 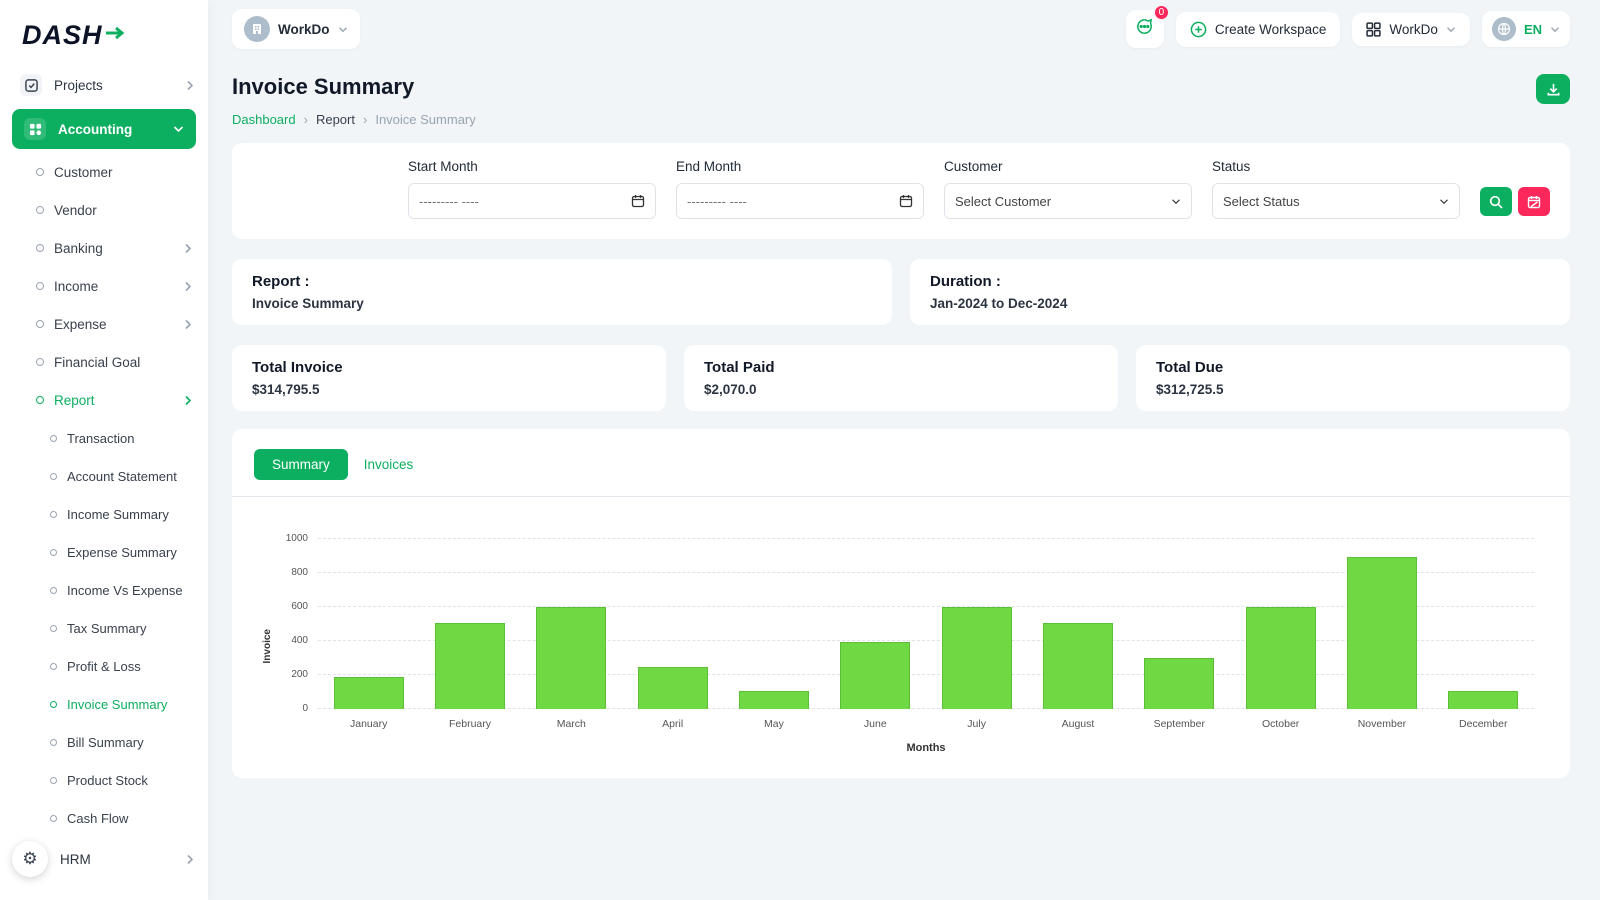 What do you see at coordinates (1179, 683) in the screenshot?
I see `bar-september` at bounding box center [1179, 683].